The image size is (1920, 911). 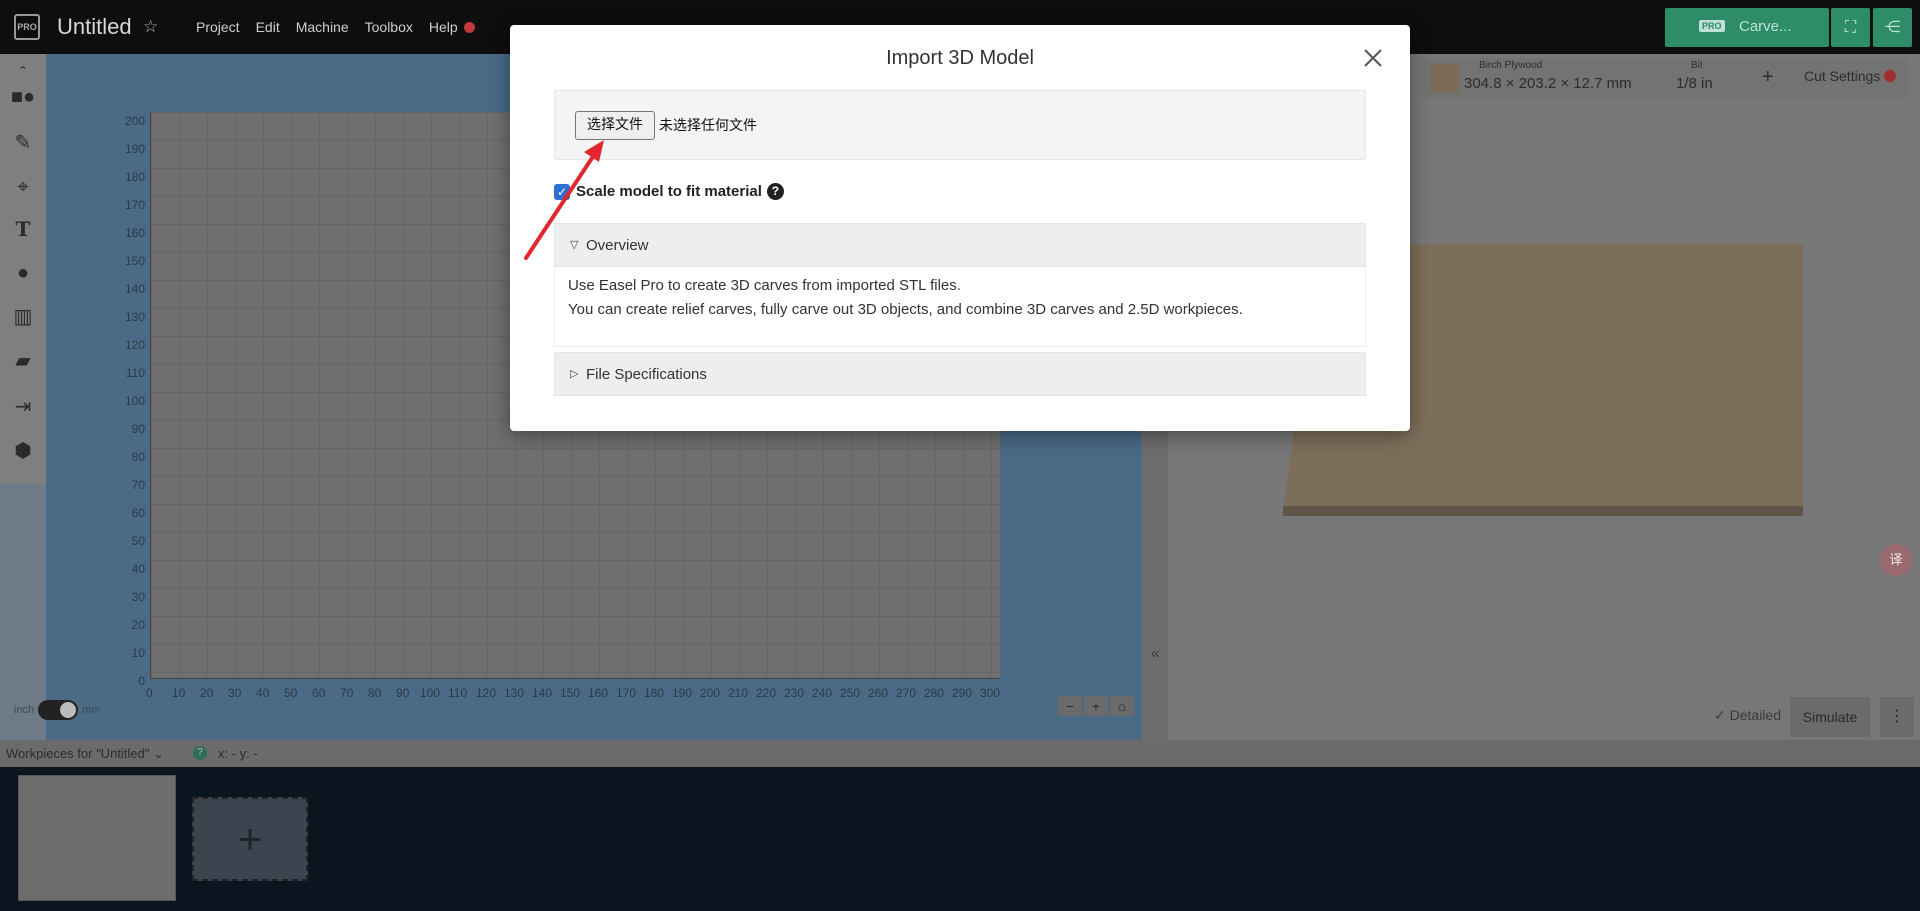 What do you see at coordinates (1155, 654) in the screenshot?
I see `collapse-panel-icon: «` at bounding box center [1155, 654].